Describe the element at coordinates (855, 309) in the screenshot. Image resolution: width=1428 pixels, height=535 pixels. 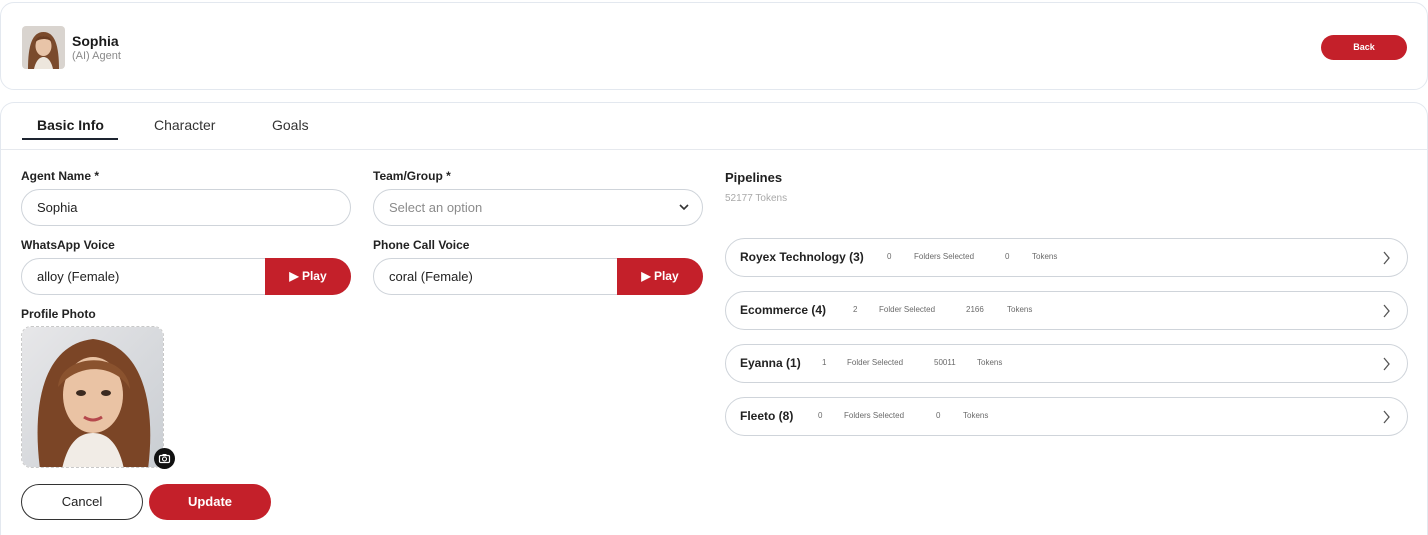
I see `pipeline-folder-count: 2` at that location.